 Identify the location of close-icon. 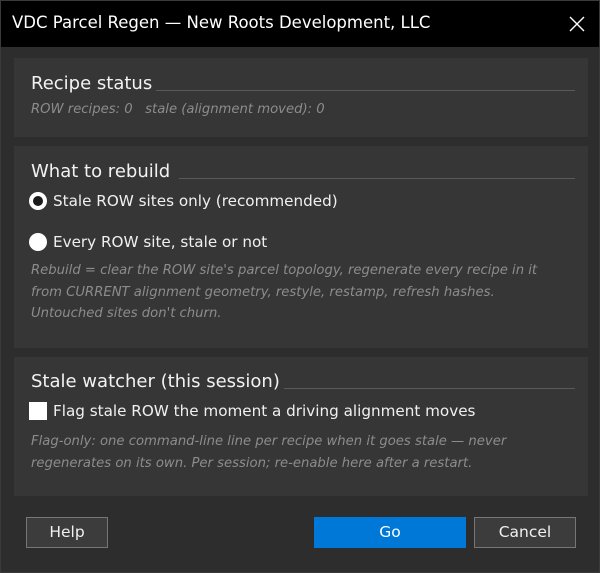
(577, 24).